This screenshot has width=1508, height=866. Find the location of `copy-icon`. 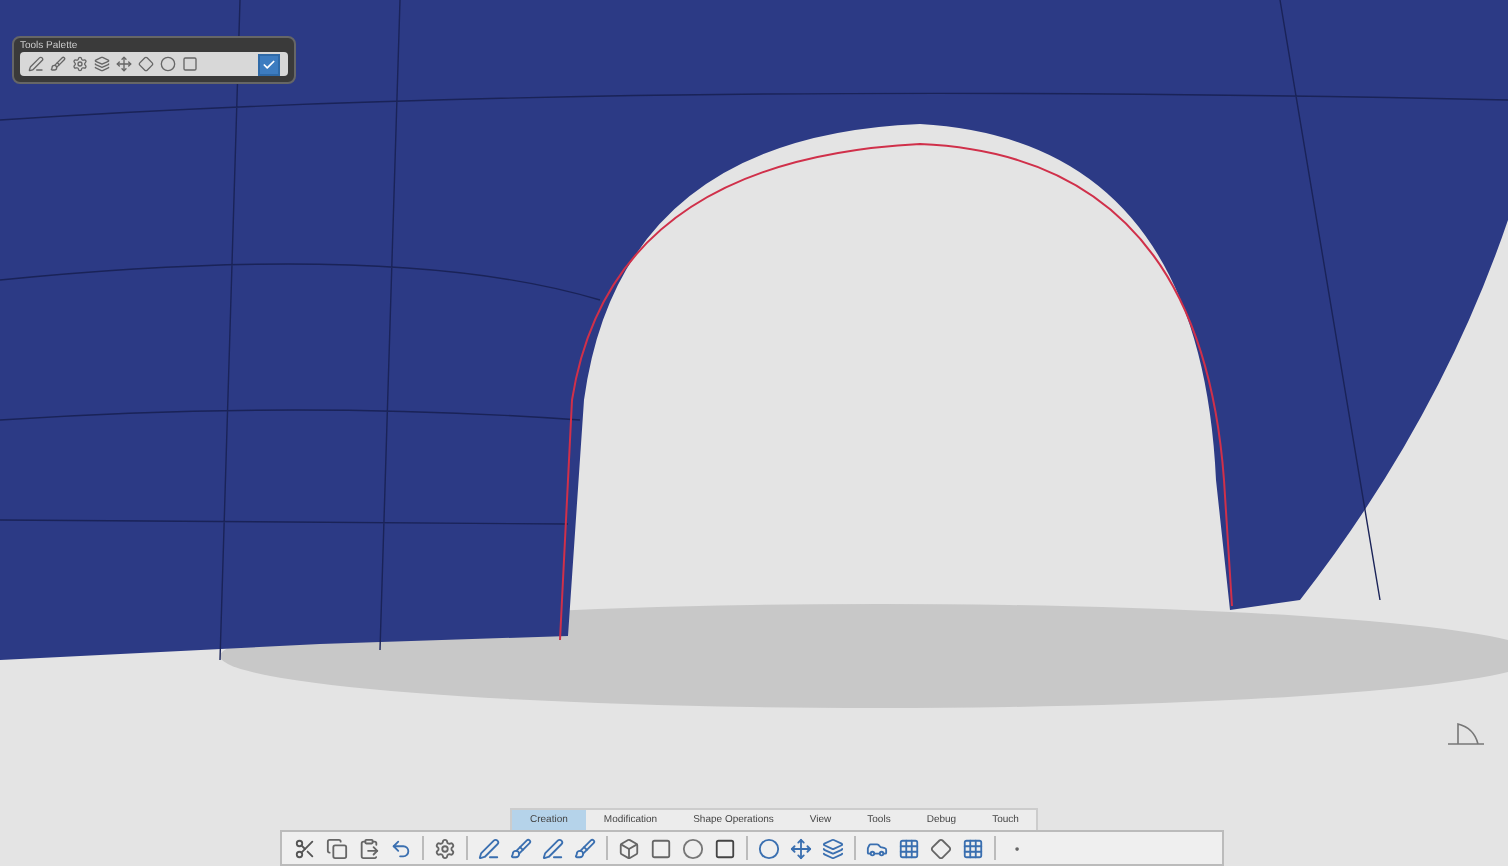

copy-icon is located at coordinates (337, 848).